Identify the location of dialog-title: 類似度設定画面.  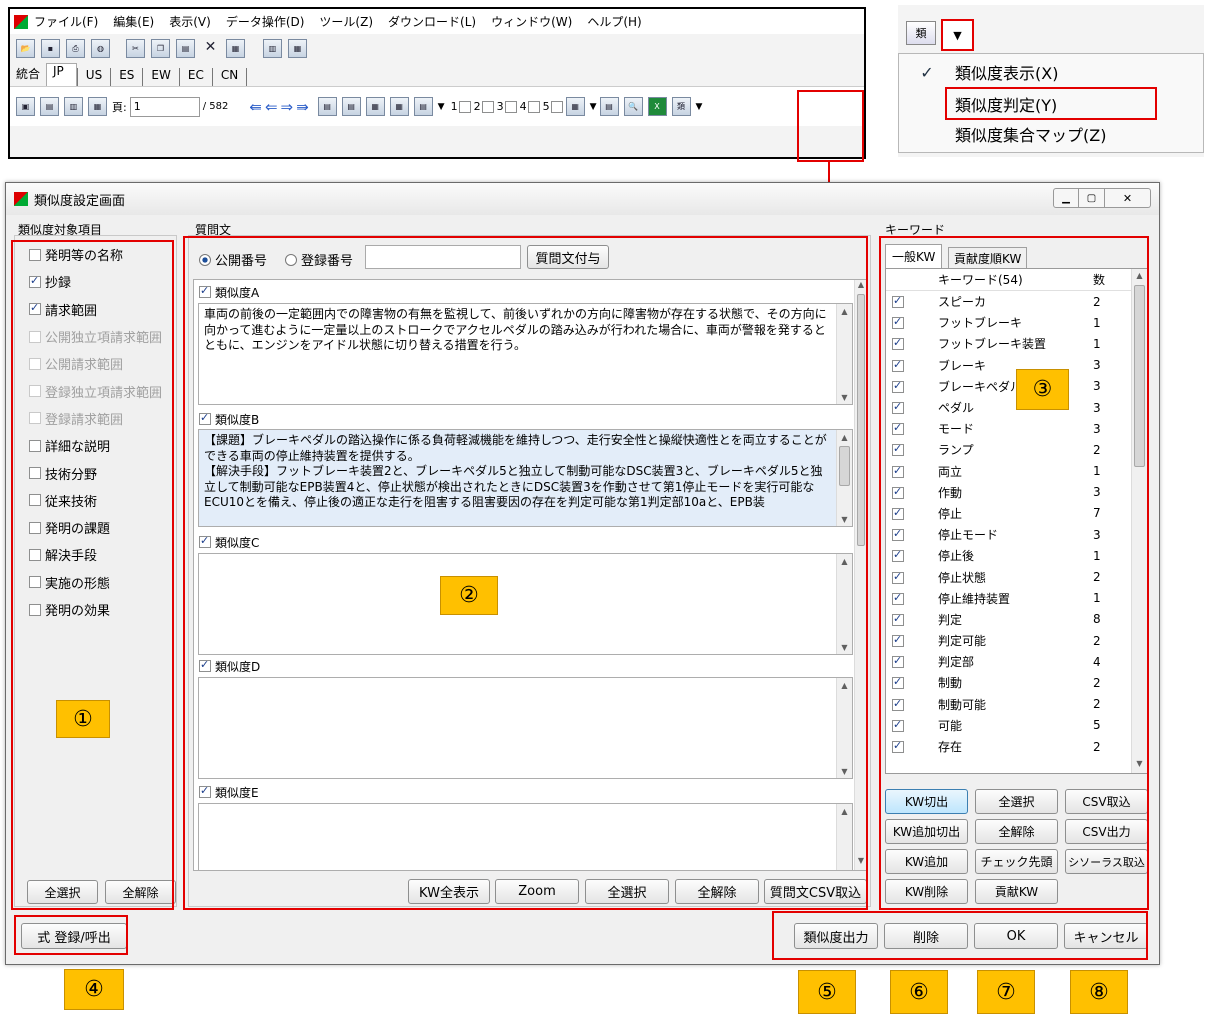
(80, 201).